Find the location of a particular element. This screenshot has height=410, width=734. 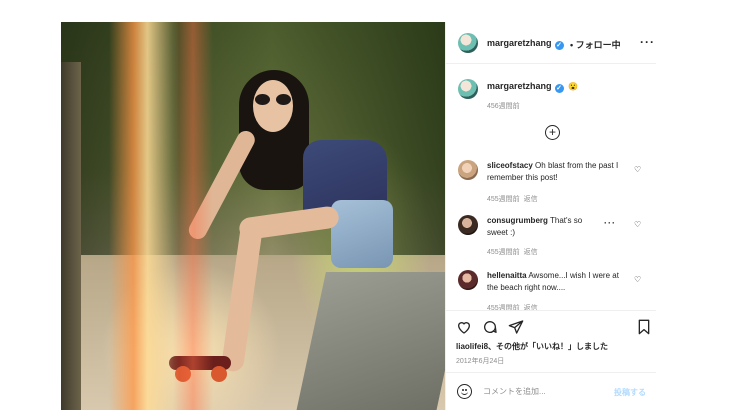

comment-username: sliceofstacy is located at coordinates (510, 165).